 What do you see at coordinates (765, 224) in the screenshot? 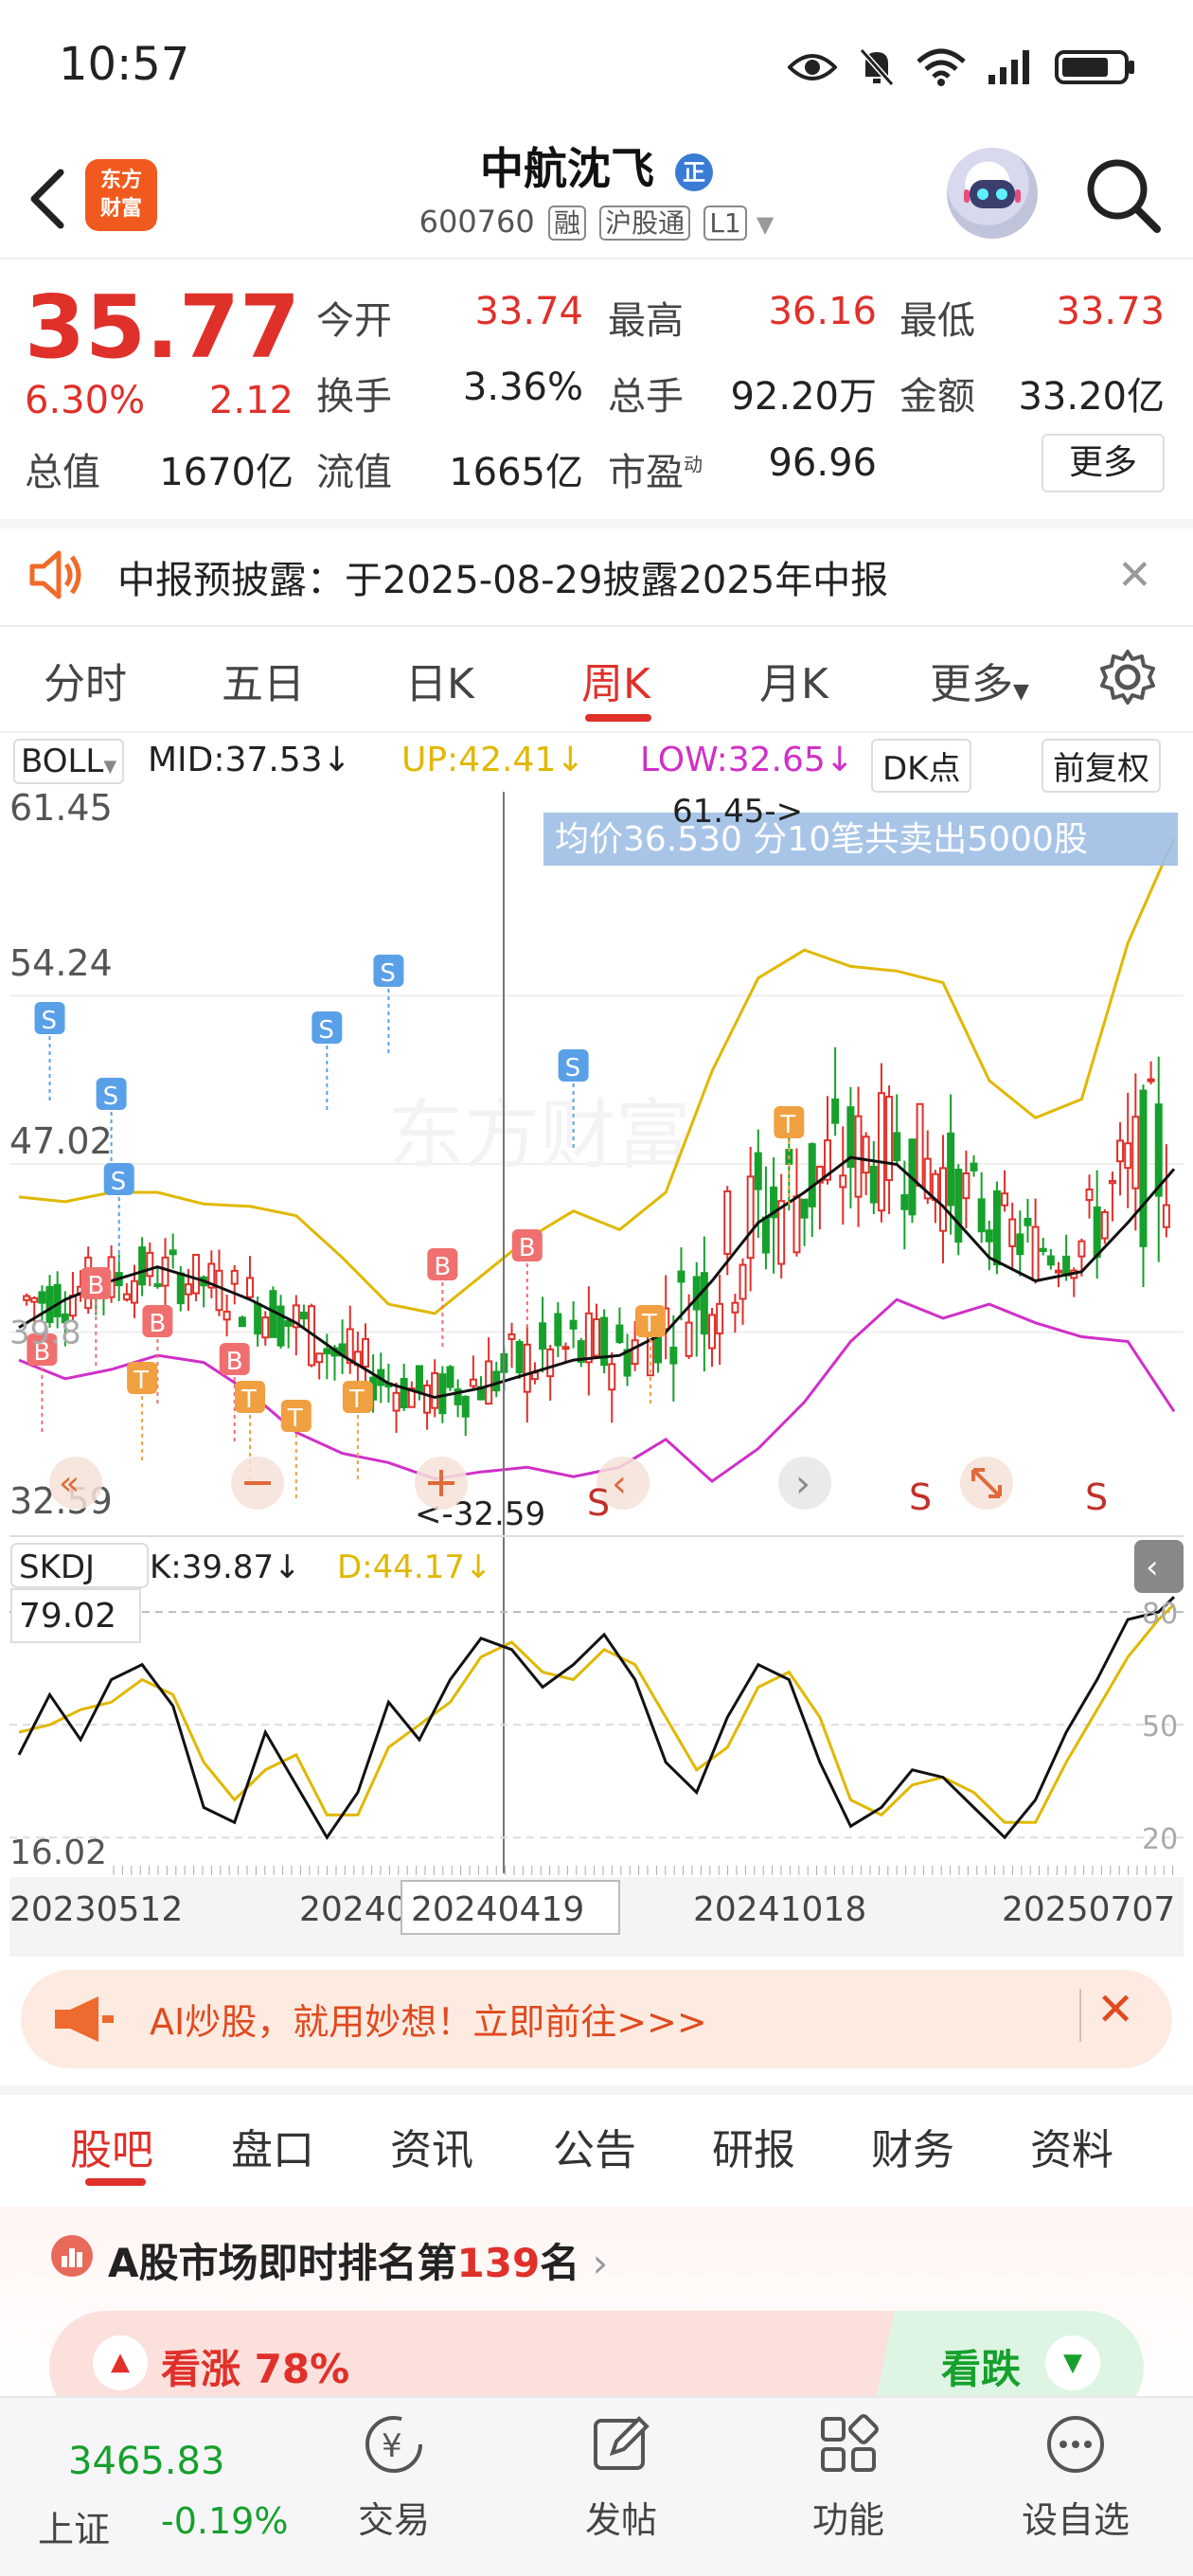
I see `chevron-down-icon: ▼` at bounding box center [765, 224].